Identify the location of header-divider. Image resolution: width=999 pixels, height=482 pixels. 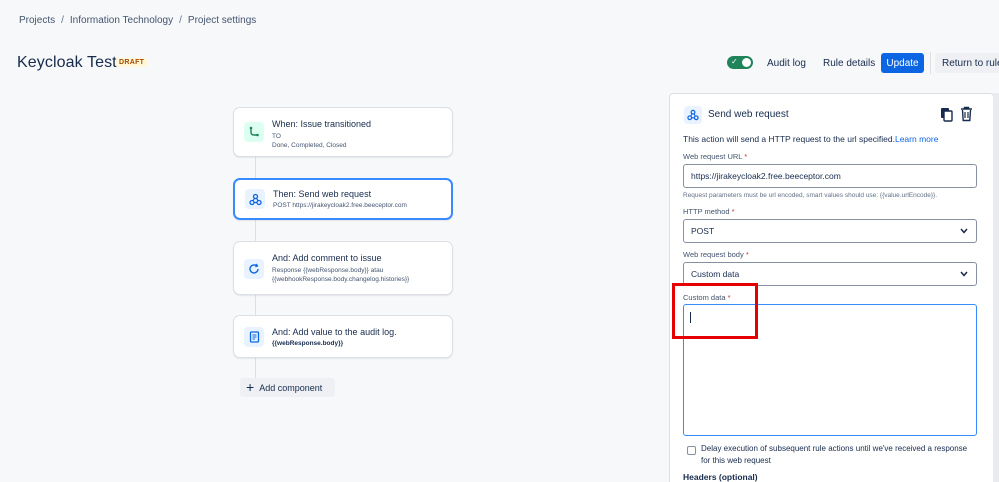
(930, 63).